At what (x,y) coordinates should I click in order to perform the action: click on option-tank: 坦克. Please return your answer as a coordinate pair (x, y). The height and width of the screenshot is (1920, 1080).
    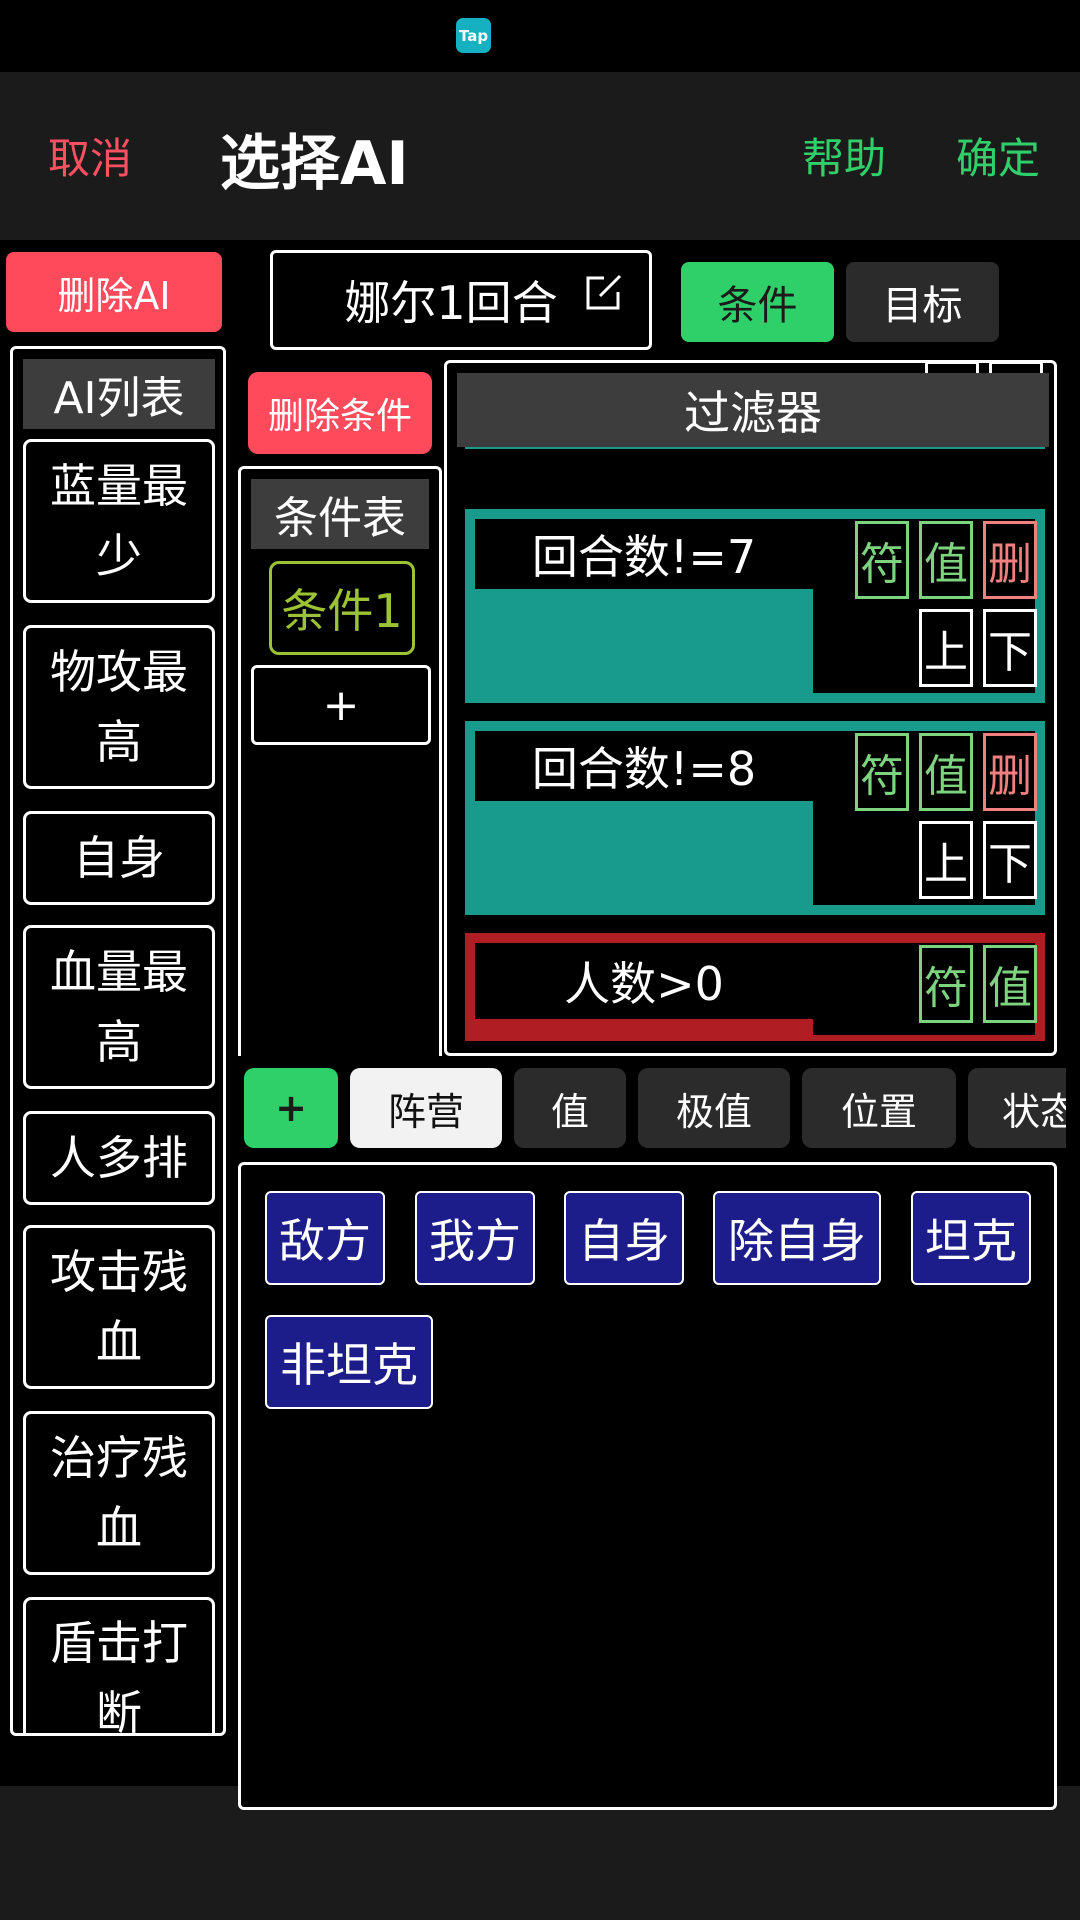
    Looking at the image, I should click on (971, 1238).